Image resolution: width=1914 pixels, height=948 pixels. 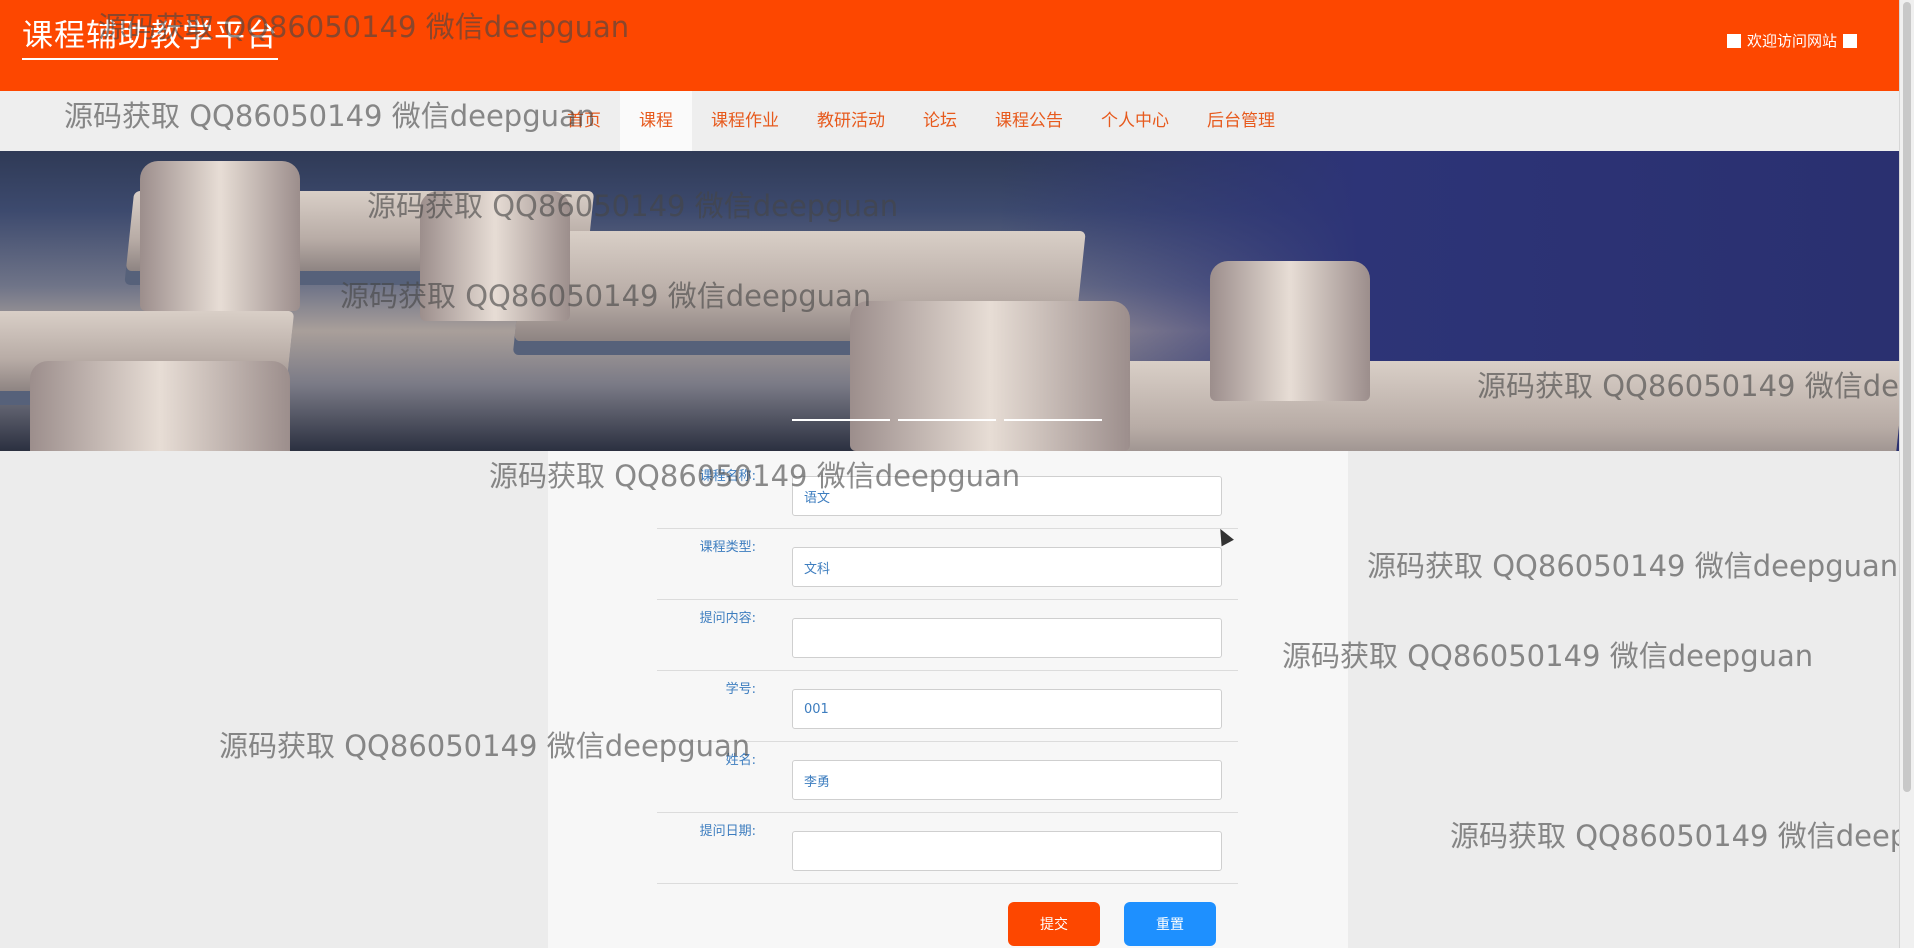 I want to click on form-row-question-content: 提问内容:, so click(x=947, y=635).